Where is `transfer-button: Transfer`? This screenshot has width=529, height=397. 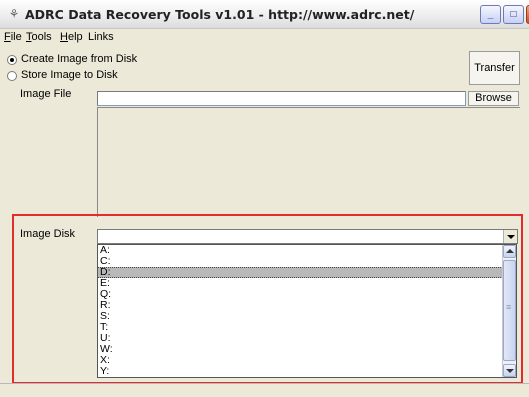
transfer-button: Transfer is located at coordinates (494, 68).